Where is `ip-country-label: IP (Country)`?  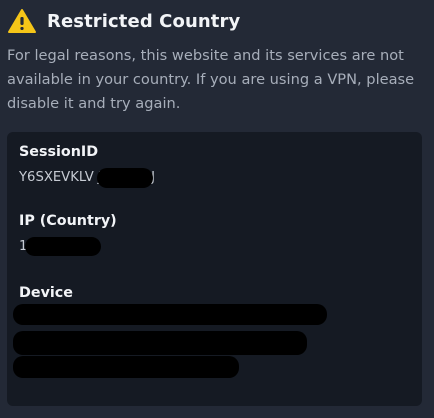 ip-country-label: IP (Country) is located at coordinates (68, 221).